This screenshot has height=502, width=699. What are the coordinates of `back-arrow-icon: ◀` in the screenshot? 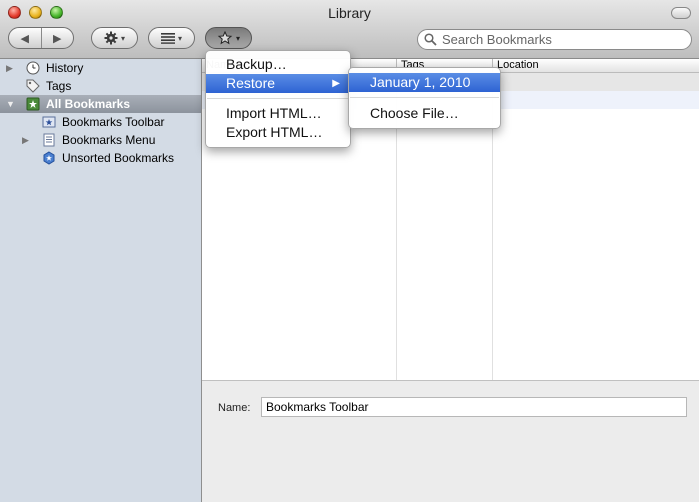 It's located at (24, 38).